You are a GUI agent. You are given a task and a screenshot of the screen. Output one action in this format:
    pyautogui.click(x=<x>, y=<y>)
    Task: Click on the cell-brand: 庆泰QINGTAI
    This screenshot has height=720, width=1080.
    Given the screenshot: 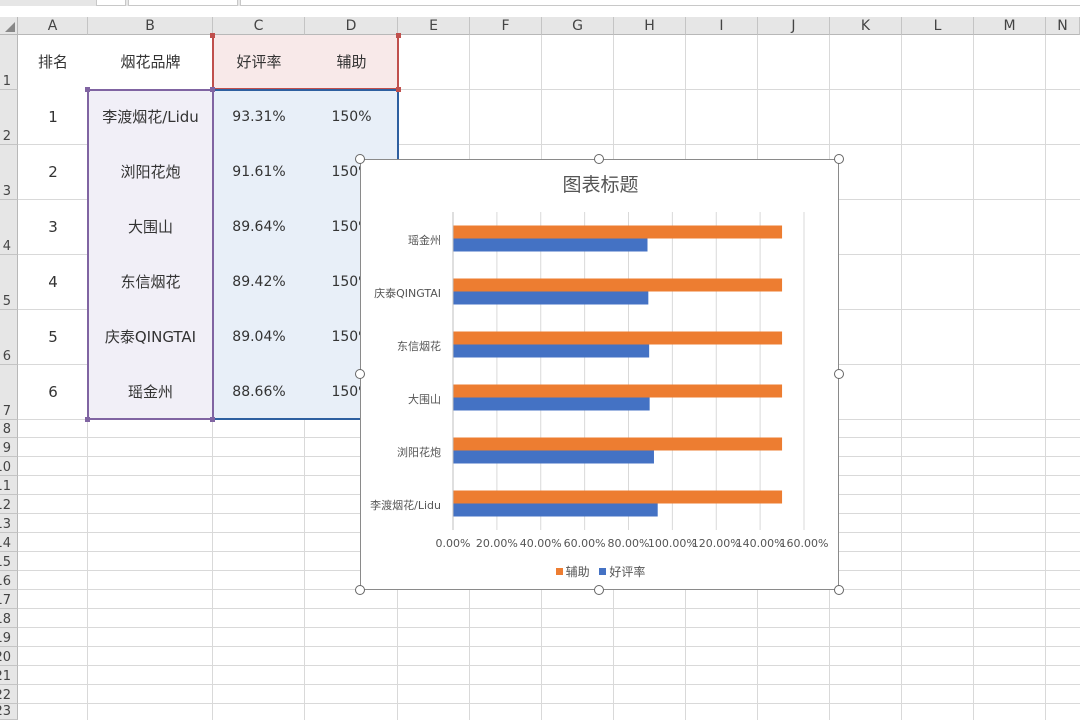 What is the action you would take?
    pyautogui.click(x=150, y=337)
    